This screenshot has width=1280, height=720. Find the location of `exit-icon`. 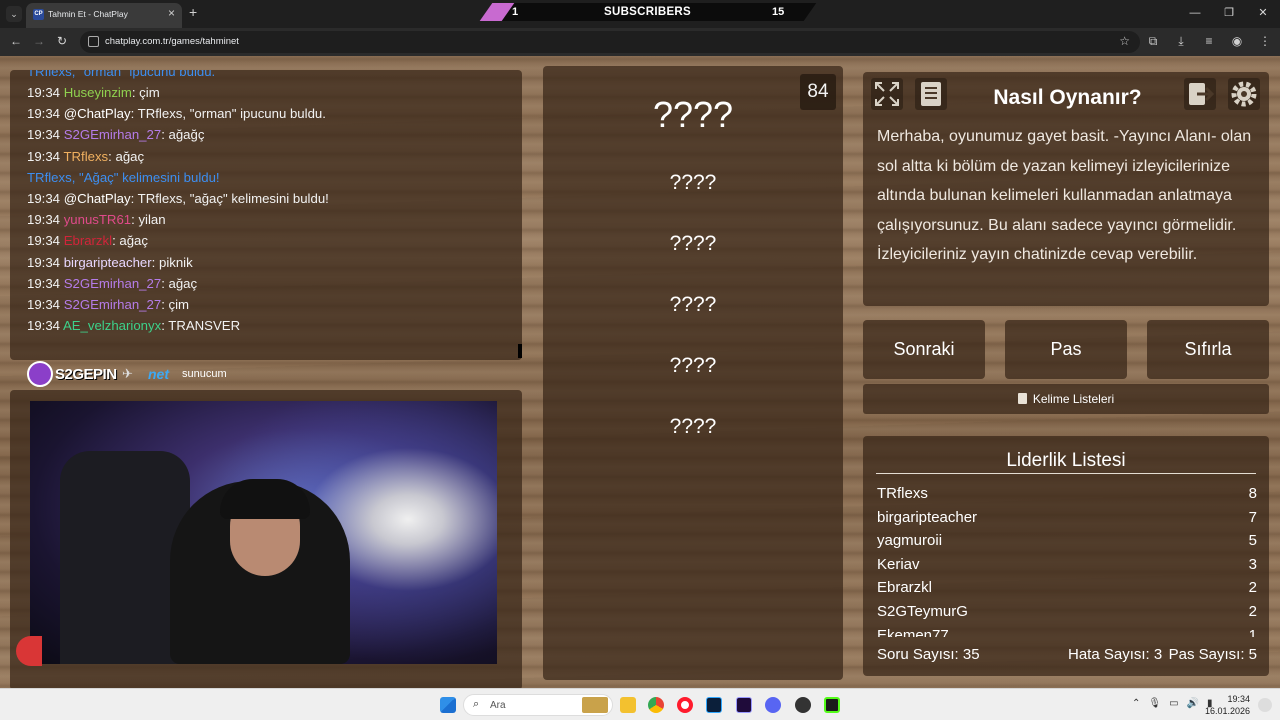

exit-icon is located at coordinates (1200, 94).